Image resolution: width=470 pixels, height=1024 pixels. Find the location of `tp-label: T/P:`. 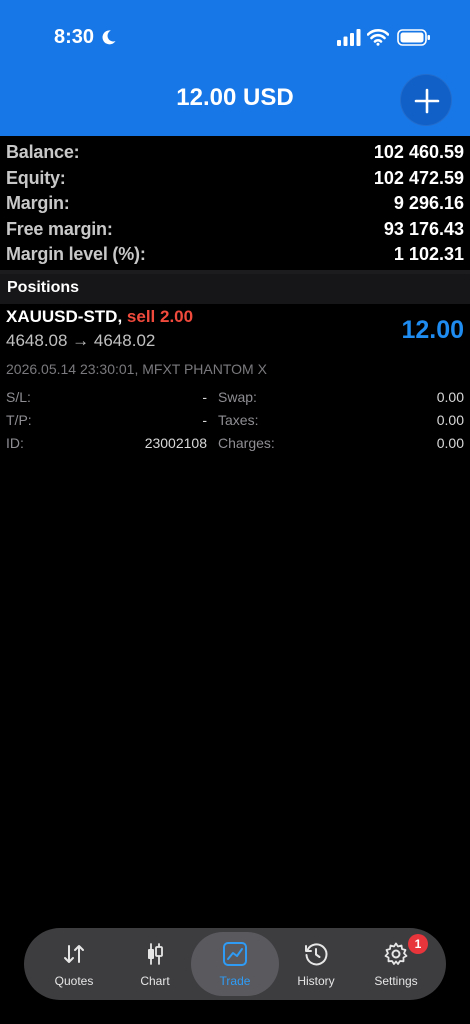

tp-label: T/P: is located at coordinates (19, 420).